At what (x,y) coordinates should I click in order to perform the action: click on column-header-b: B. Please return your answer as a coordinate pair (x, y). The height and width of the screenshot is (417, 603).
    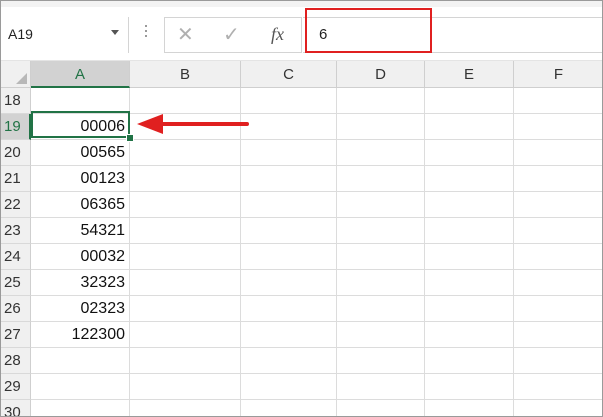
    Looking at the image, I should click on (185, 74).